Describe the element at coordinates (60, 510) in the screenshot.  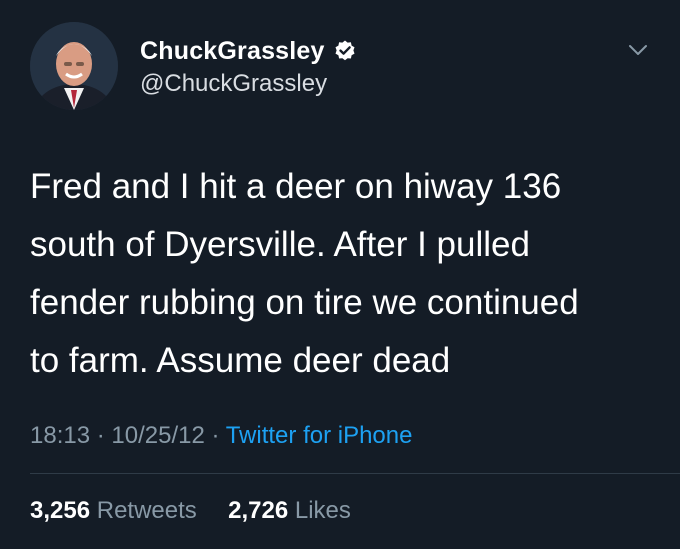
I see `retweets-count: 3,256` at that location.